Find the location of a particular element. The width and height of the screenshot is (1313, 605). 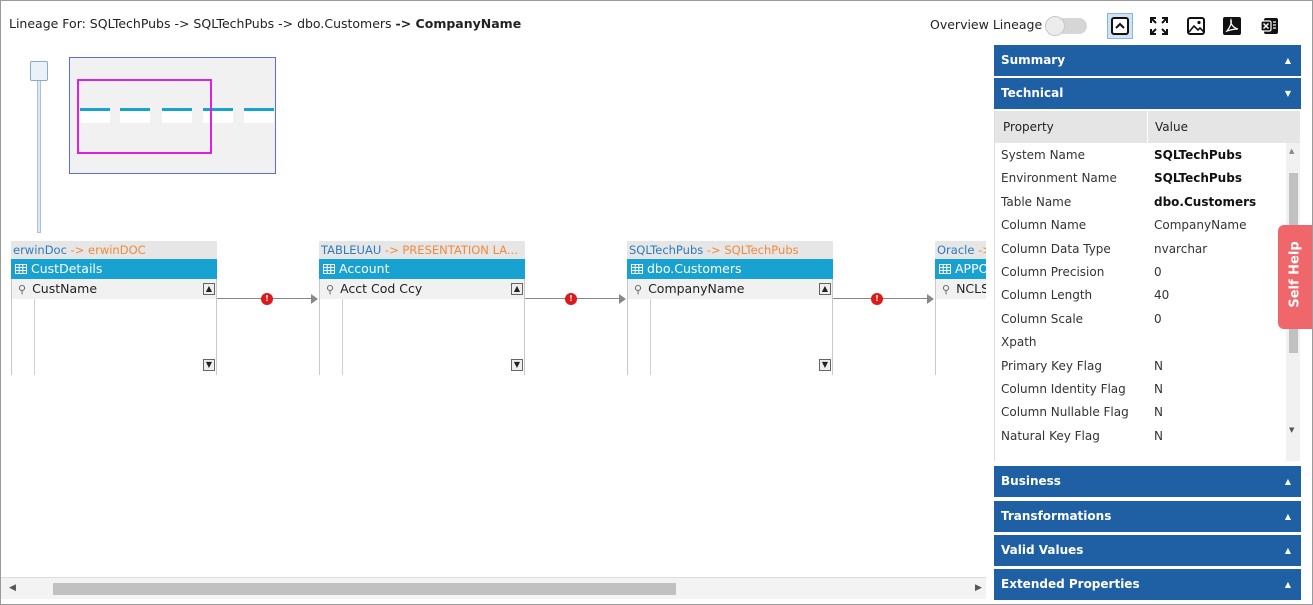

accordion-business: Business ▲ is located at coordinates (1147, 481).